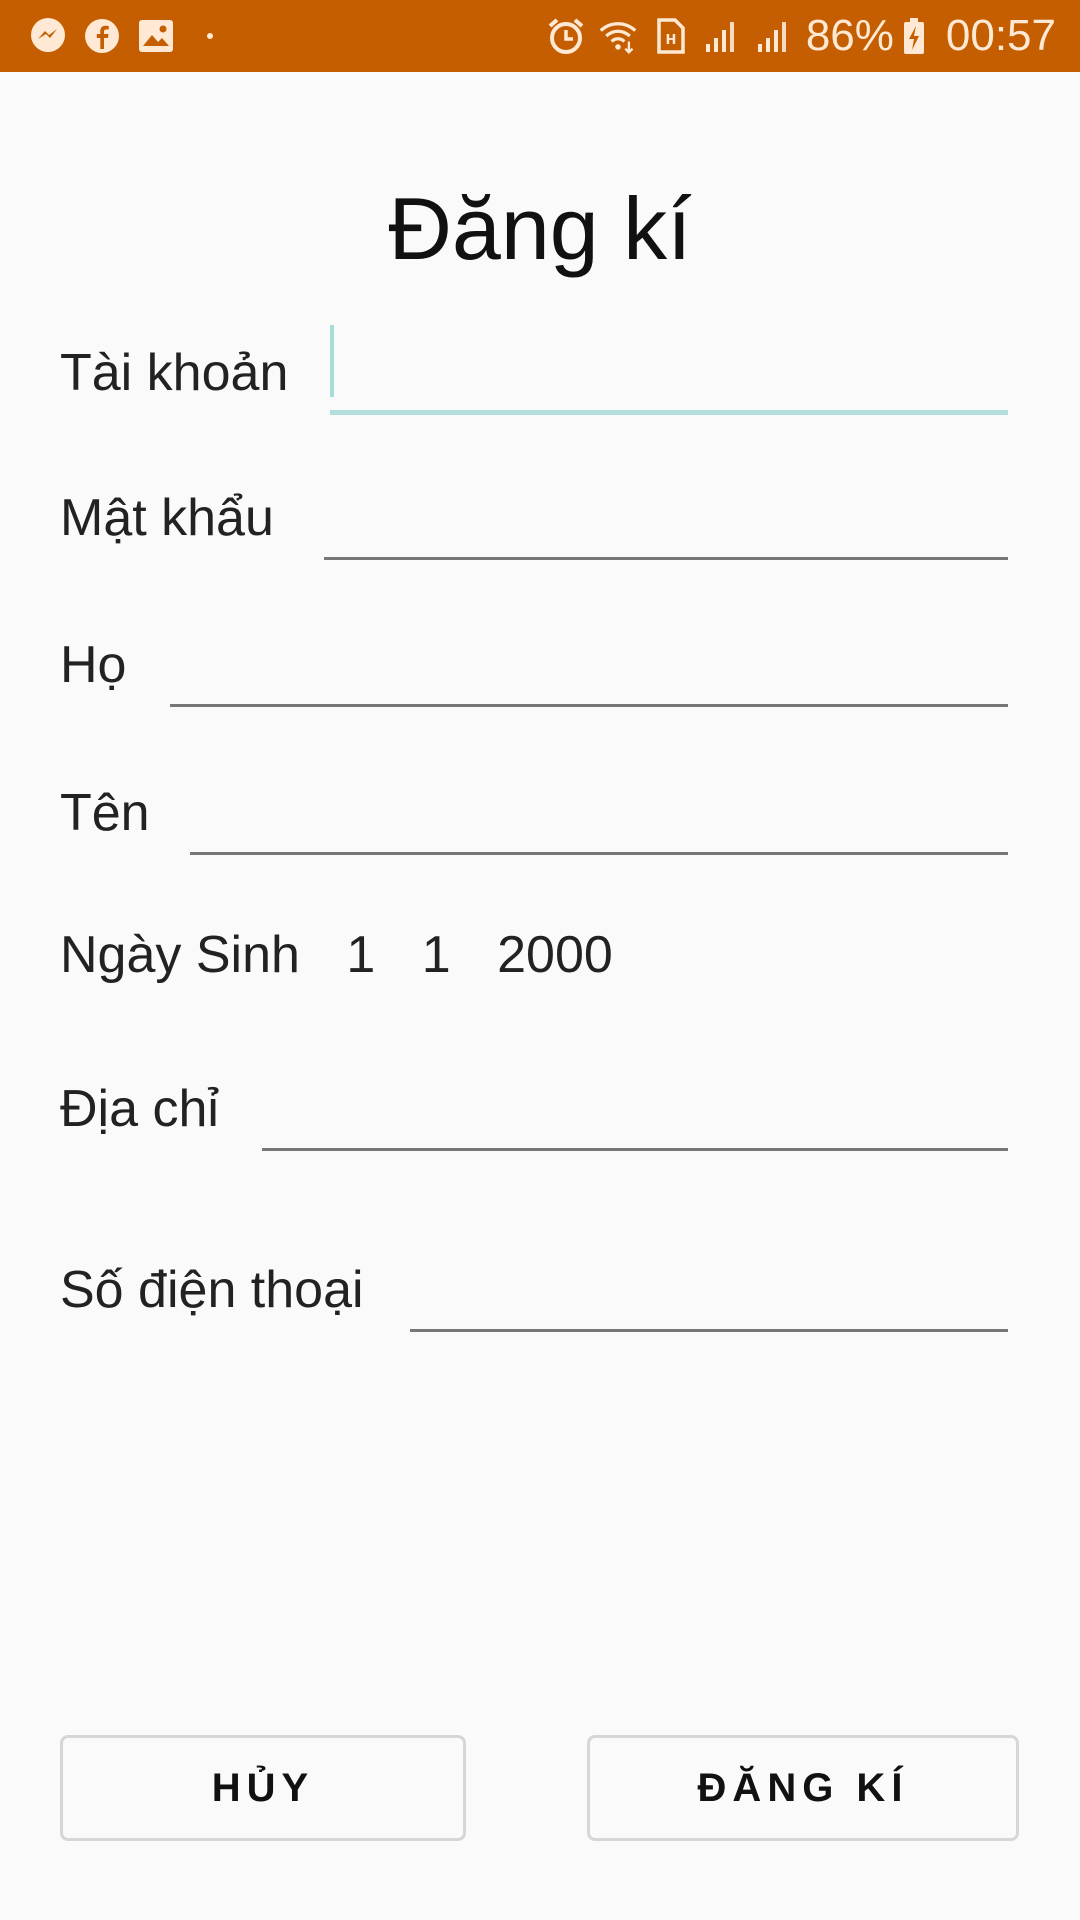 This screenshot has height=1920, width=1080. What do you see at coordinates (635, 1106) in the screenshot?
I see `address-input` at bounding box center [635, 1106].